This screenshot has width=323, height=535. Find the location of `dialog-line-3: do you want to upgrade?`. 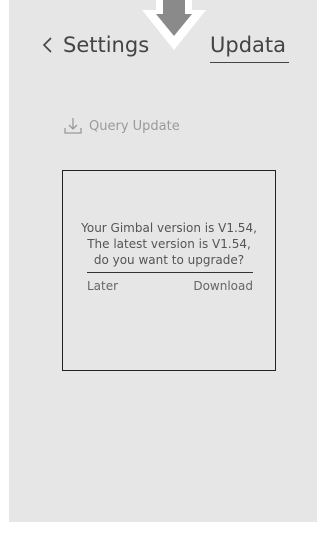

dialog-line-3: do you want to upgrade? is located at coordinates (169, 260).